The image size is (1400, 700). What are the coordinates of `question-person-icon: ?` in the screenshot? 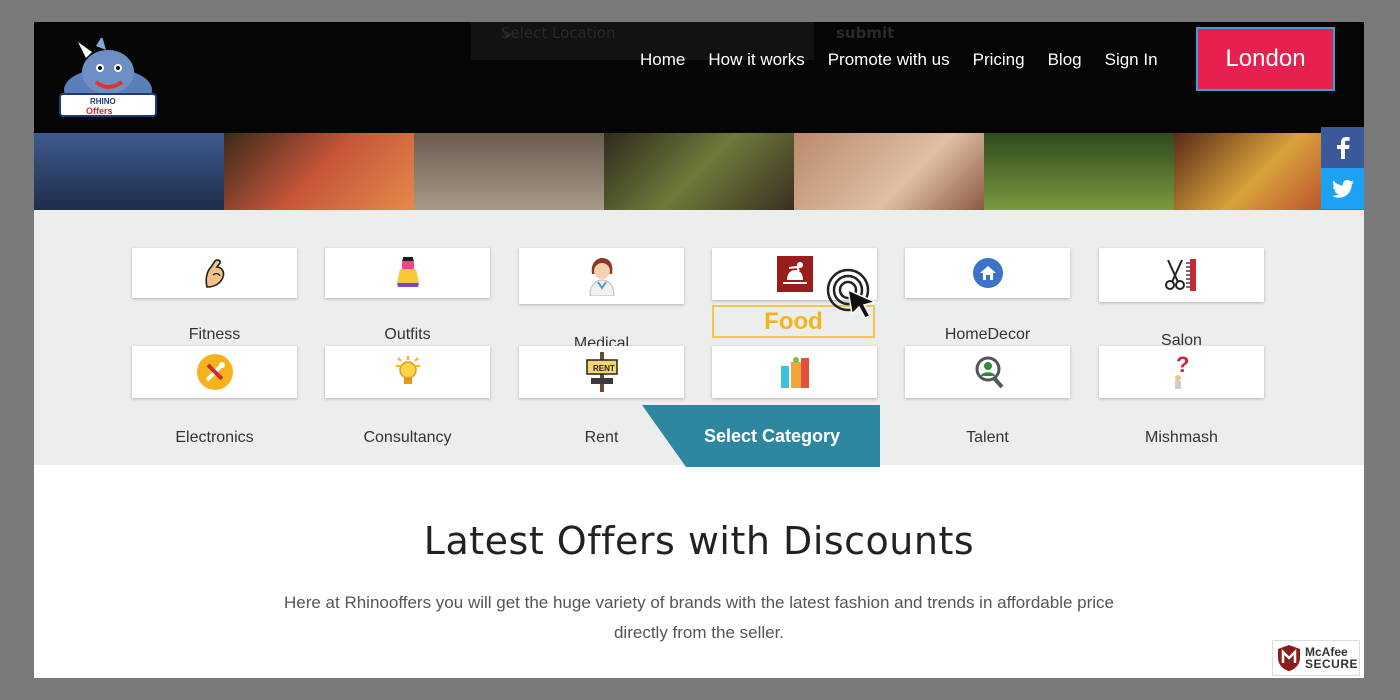 It's located at (1181, 371).